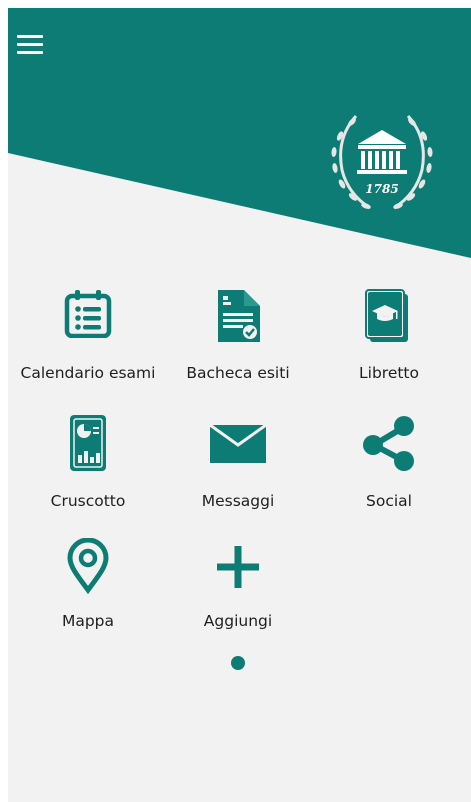  I want to click on tile-label: Social, so click(389, 501).